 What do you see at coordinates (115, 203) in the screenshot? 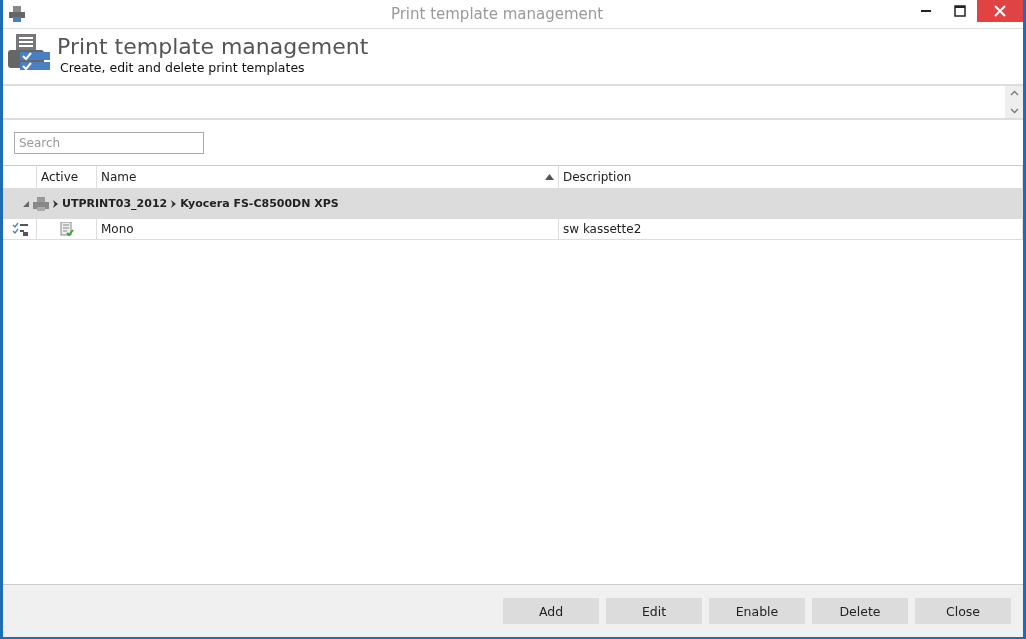
I see `group-path-text: UTPRINT03_2012` at bounding box center [115, 203].